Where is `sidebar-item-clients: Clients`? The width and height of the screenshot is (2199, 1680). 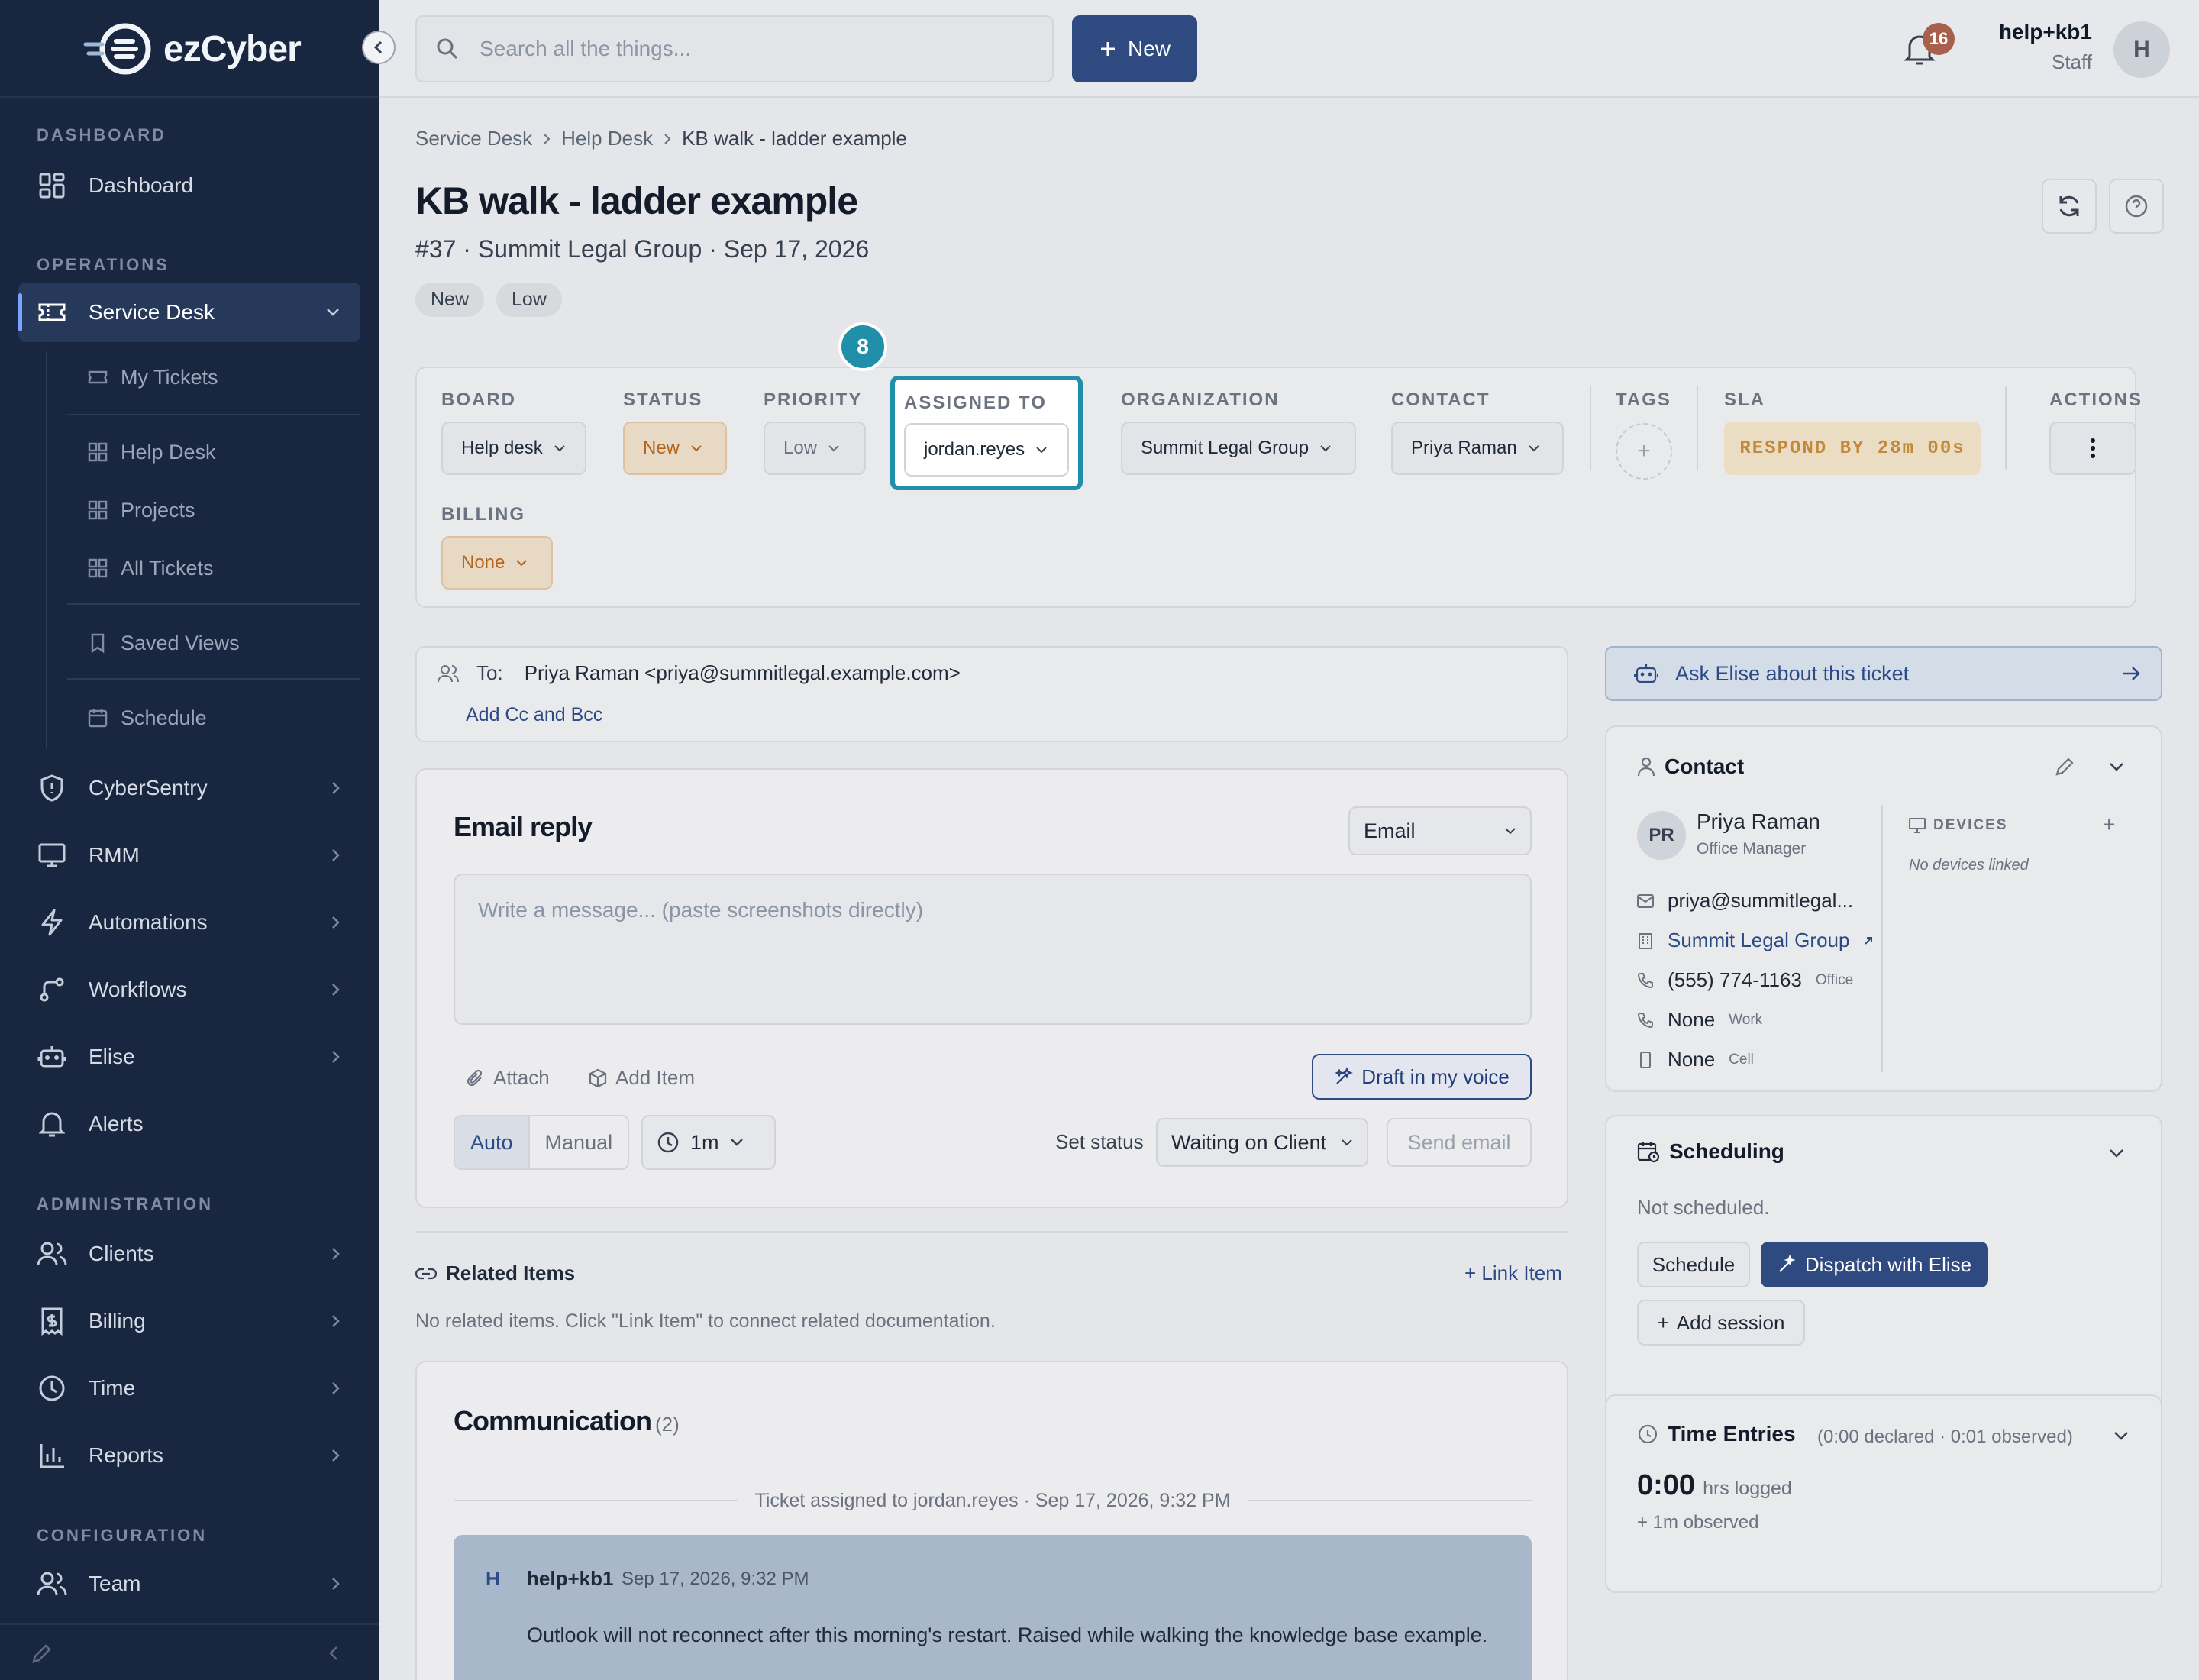
sidebar-item-clients: Clients is located at coordinates (189, 1254).